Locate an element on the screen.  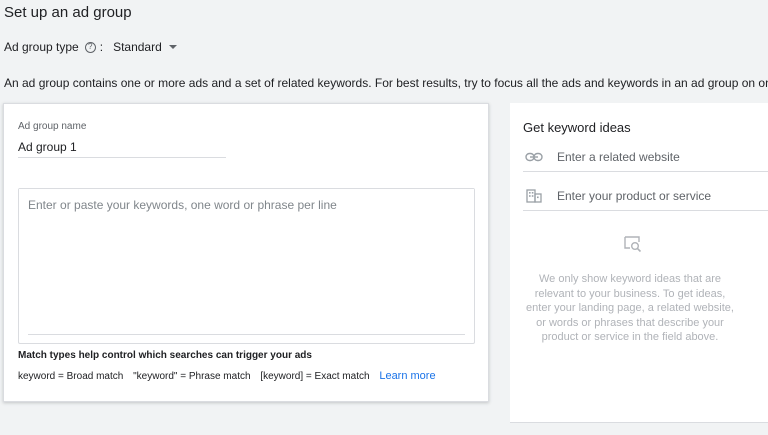
related-website-input is located at coordinates (657, 156).